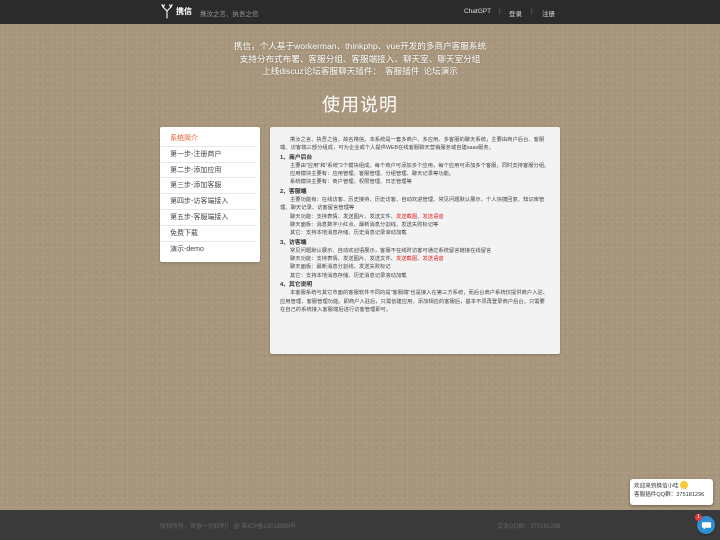  What do you see at coordinates (706, 525) in the screenshot?
I see `chat-bubble-icon` at bounding box center [706, 525].